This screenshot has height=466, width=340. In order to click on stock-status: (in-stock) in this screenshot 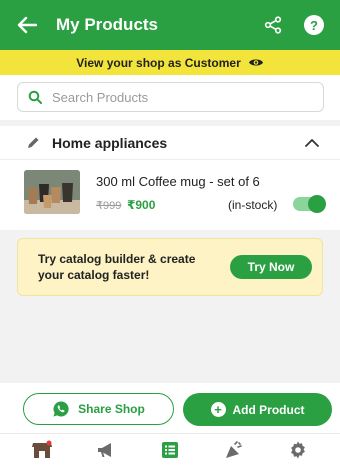, I will do `click(253, 205)`.